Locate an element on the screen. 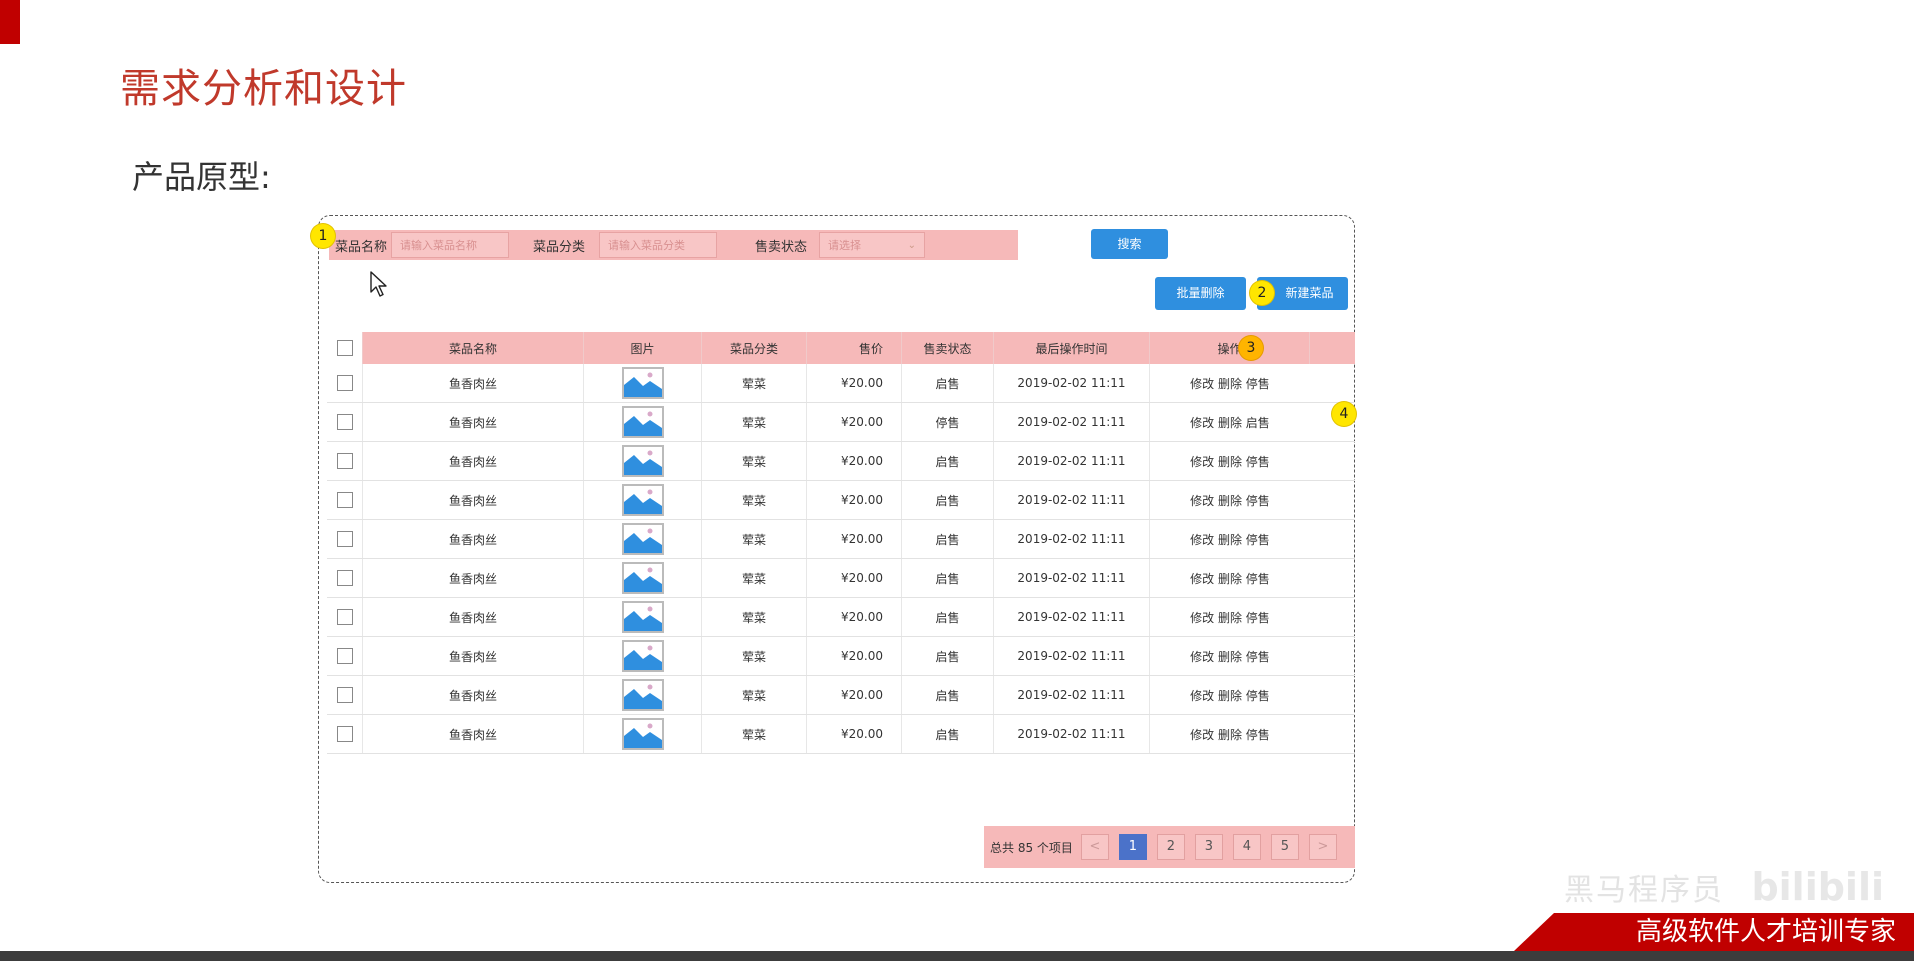  brand-banner-accent is located at coordinates (1534, 932).